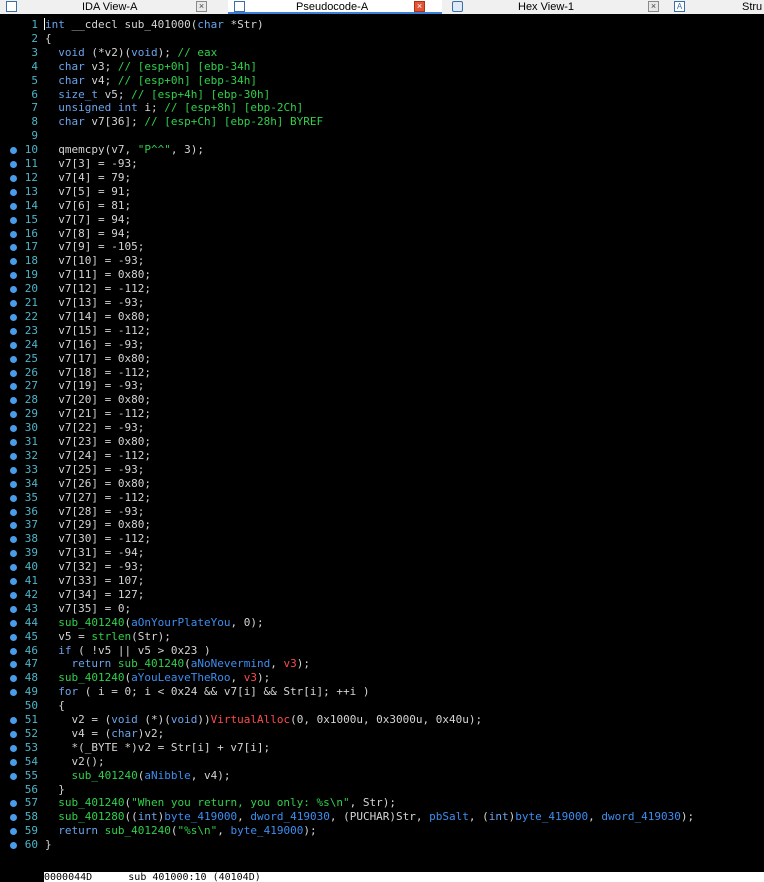 The image size is (764, 882). Describe the element at coordinates (382, 845) in the screenshot. I see `code-line: 60}` at that location.